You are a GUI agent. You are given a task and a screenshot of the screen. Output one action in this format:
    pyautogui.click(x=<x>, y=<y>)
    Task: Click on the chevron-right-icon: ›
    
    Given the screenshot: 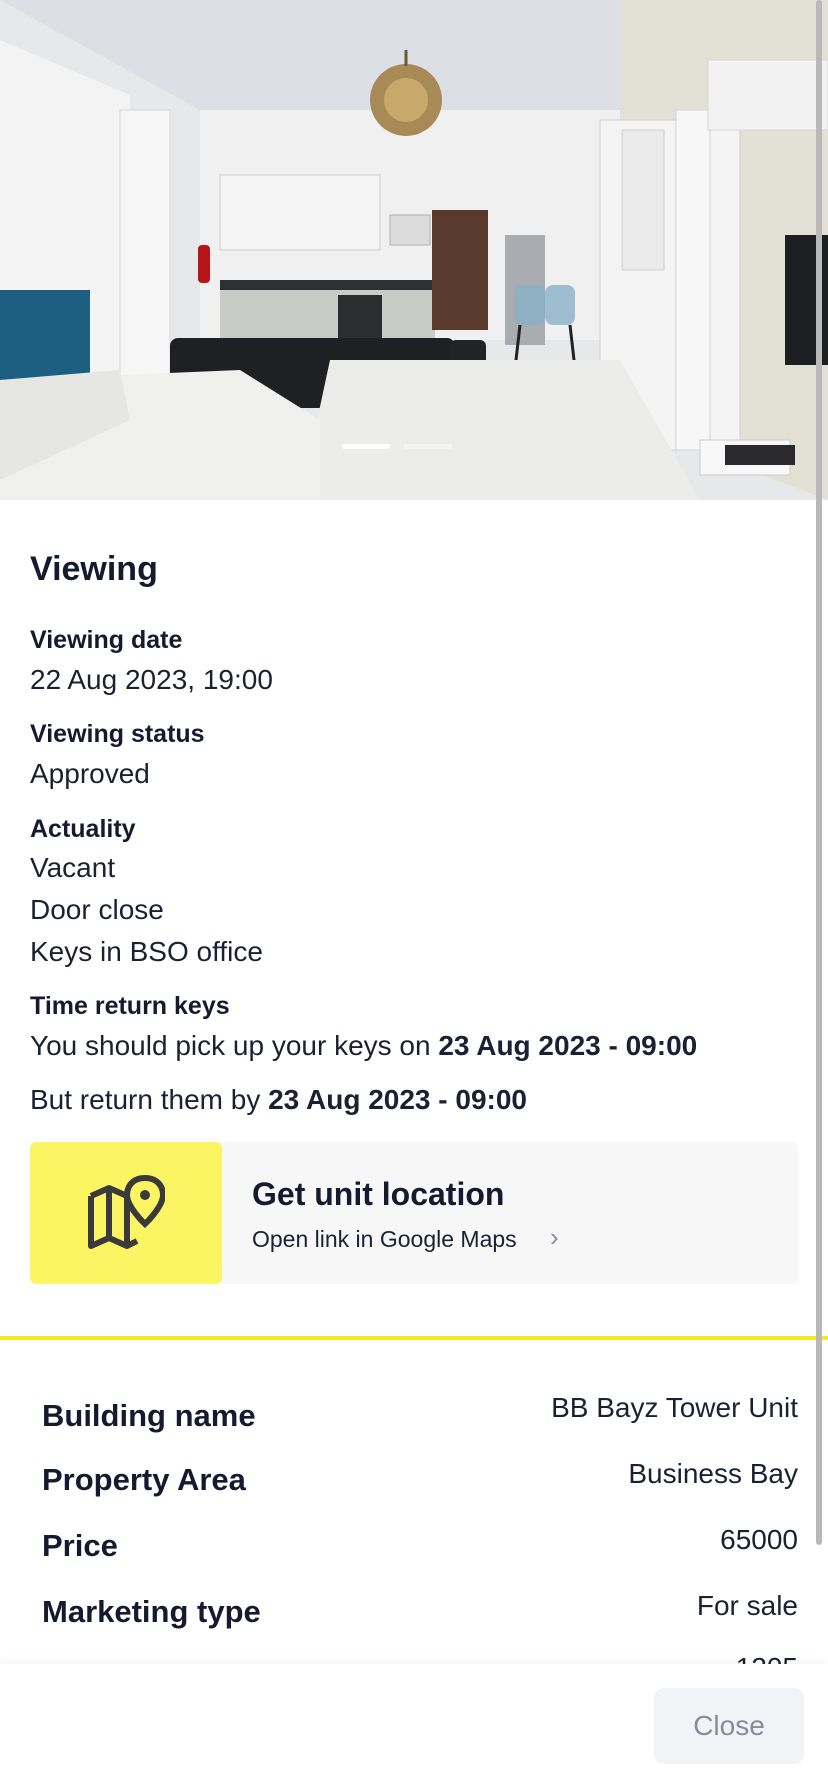 What is the action you would take?
    pyautogui.click(x=554, y=1237)
    